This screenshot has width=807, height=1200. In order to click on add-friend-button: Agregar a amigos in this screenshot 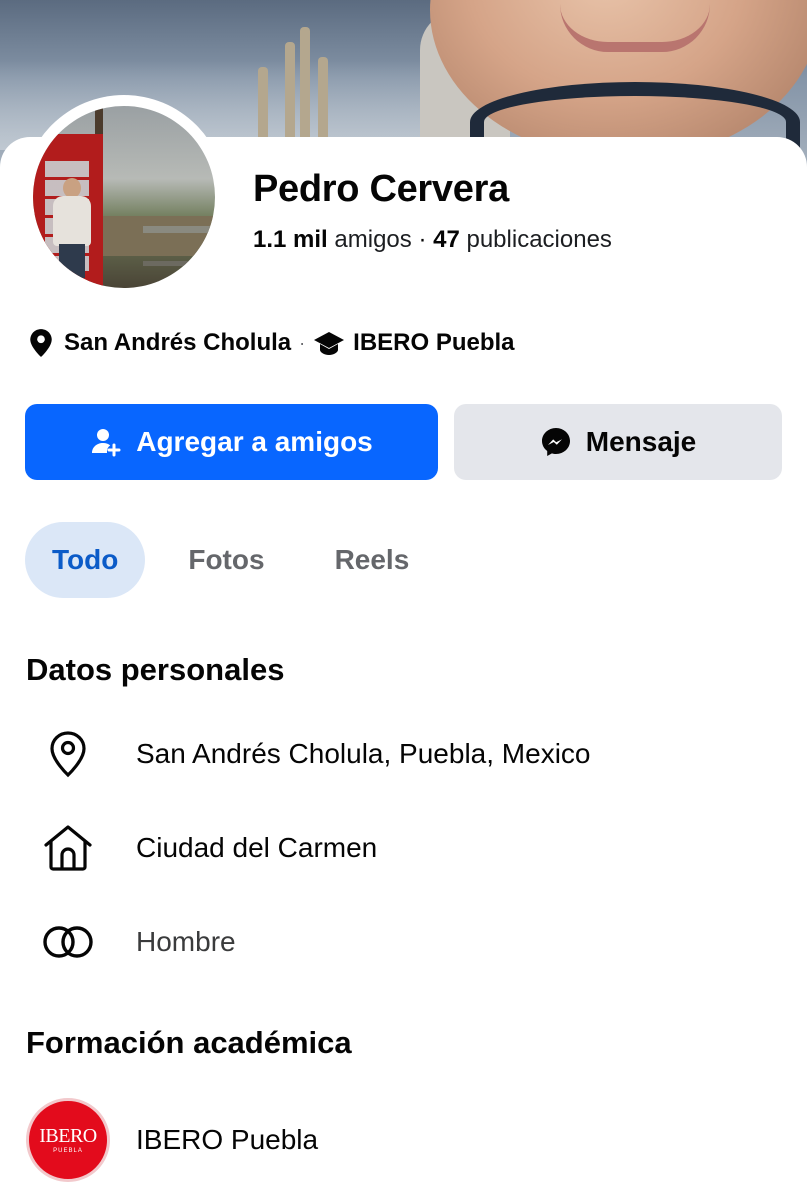, I will do `click(231, 442)`.